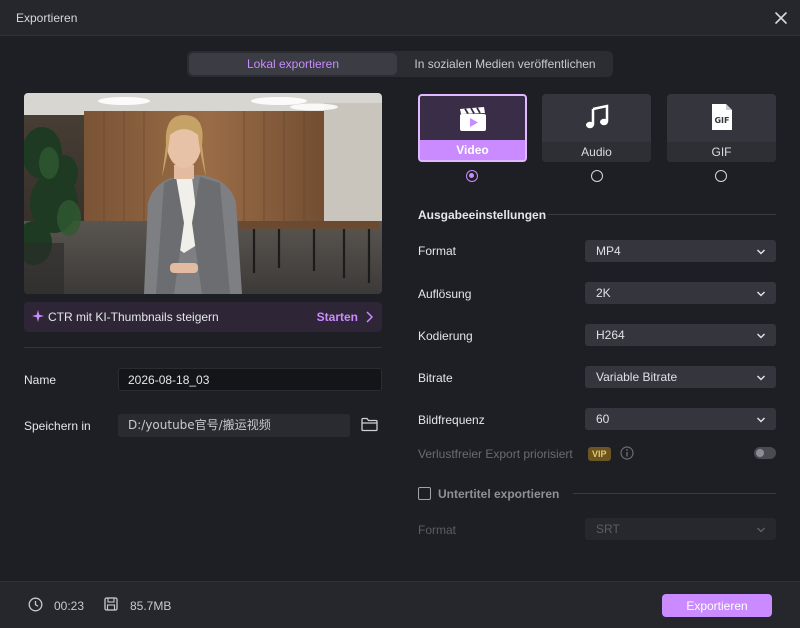  I want to click on subtitle-format-select: SRT, so click(680, 529).